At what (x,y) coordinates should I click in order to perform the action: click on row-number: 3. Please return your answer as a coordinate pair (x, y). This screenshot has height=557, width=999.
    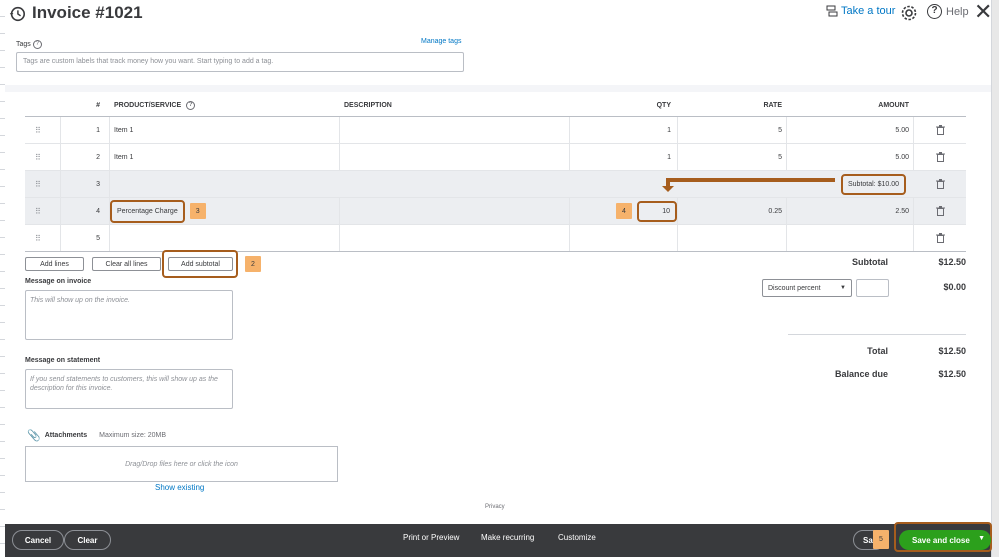
    Looking at the image, I should click on (98, 184).